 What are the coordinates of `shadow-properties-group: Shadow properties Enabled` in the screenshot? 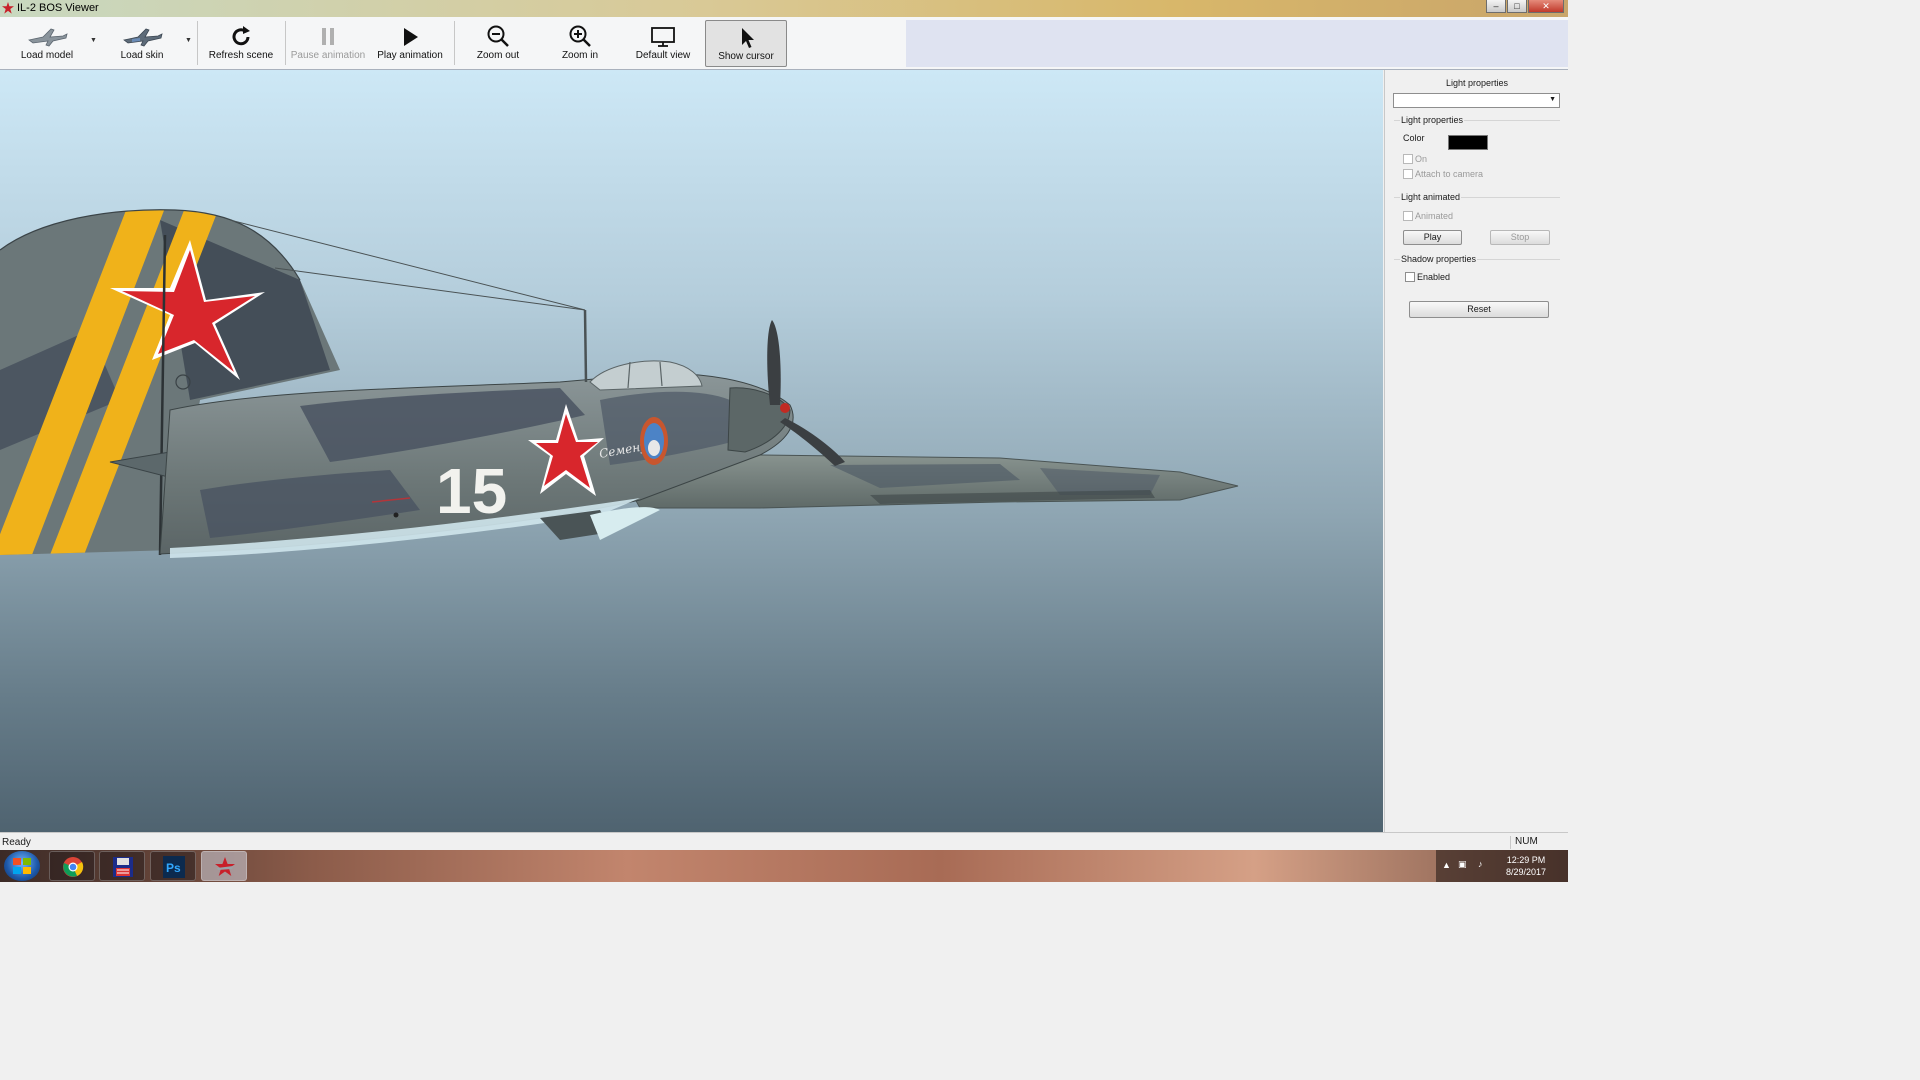 It's located at (1477, 272).